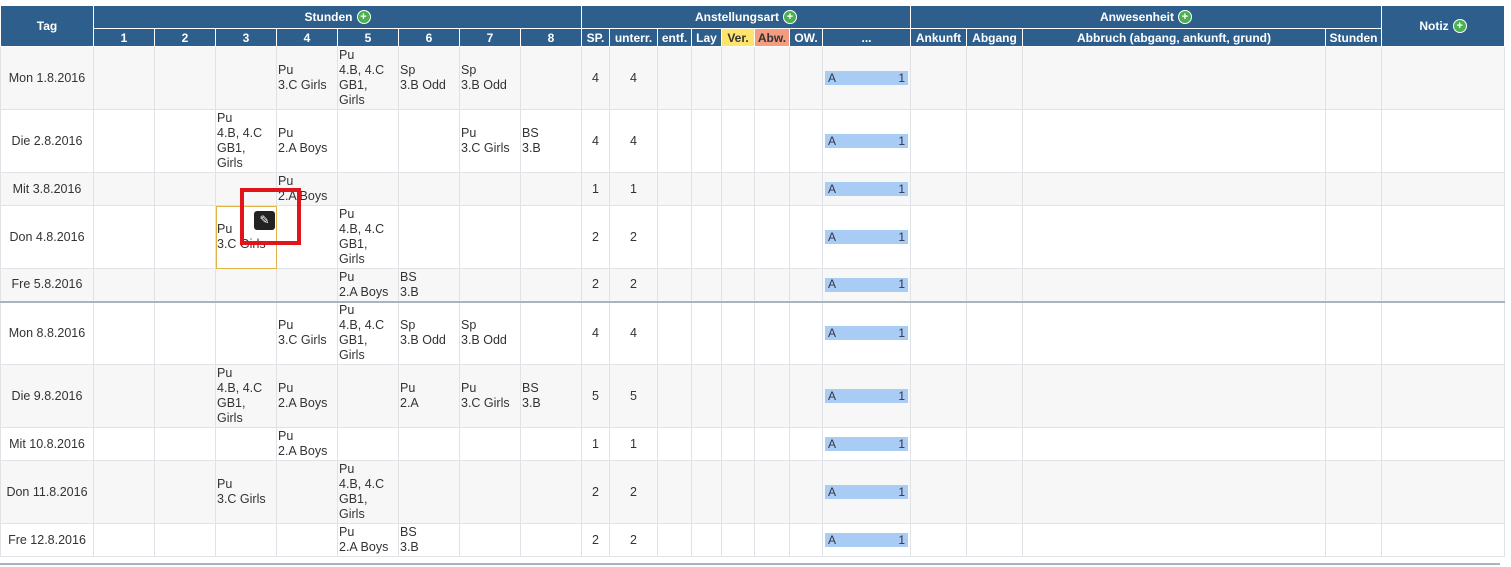 The image size is (1511, 567). Describe the element at coordinates (429, 396) in the screenshot. I see `lesson-cell: Pu 2.A` at that location.